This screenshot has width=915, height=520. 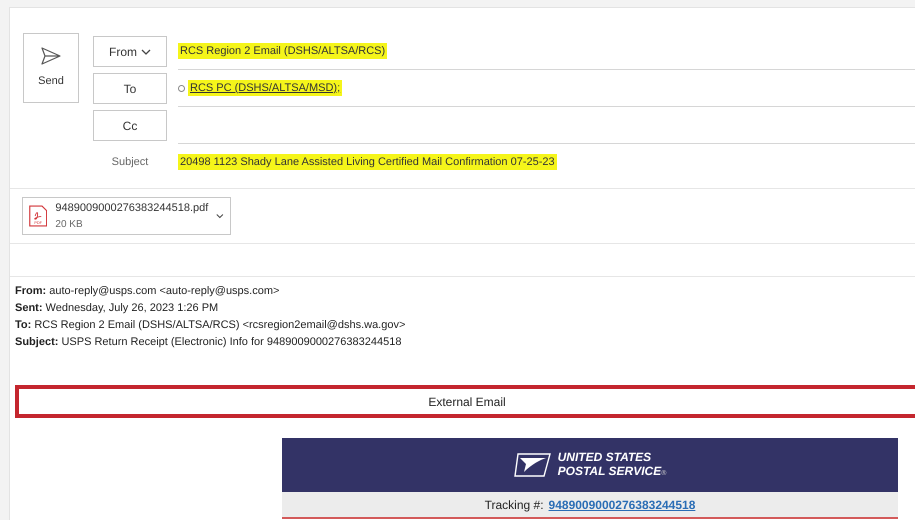 What do you see at coordinates (130, 162) in the screenshot?
I see `subject-label: Subject` at bounding box center [130, 162].